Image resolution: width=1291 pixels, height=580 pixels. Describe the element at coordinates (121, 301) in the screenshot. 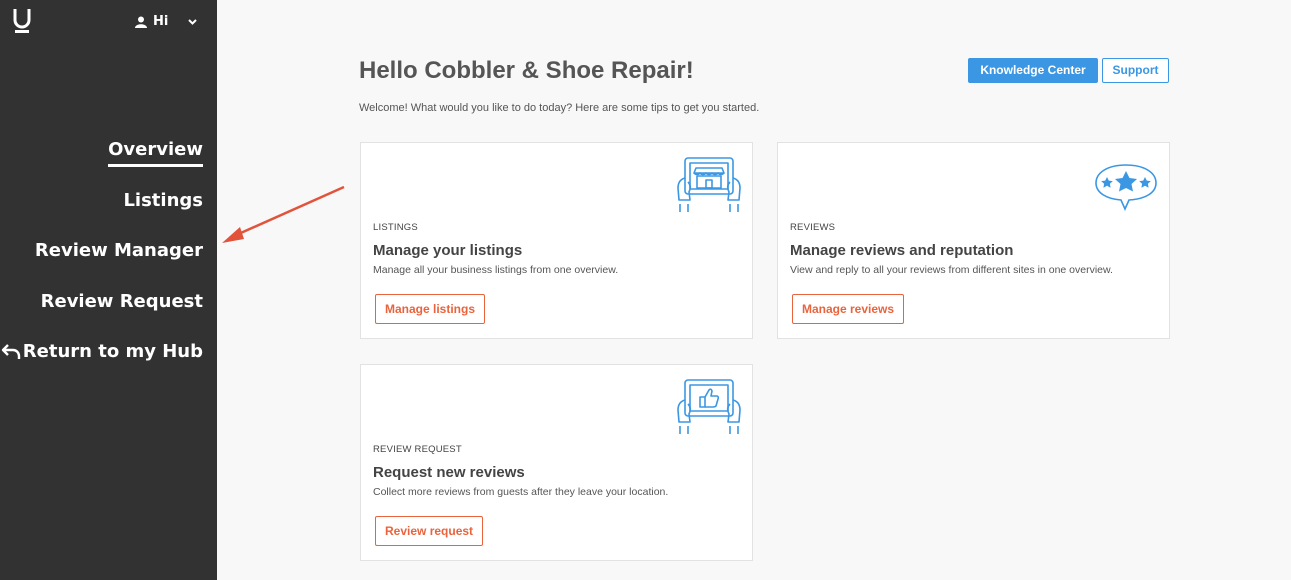

I see `sidebar-item-label: Review Request` at that location.